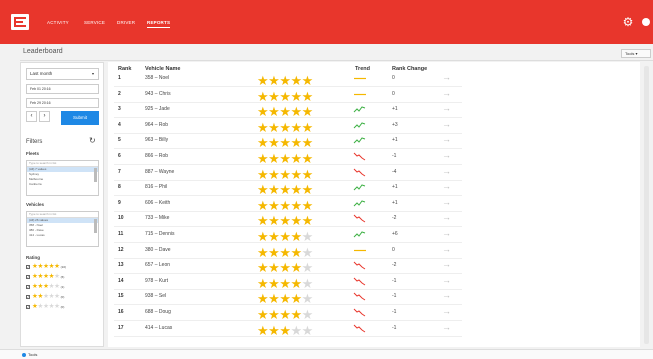 This screenshot has height=359, width=653. Describe the element at coordinates (92, 140) in the screenshot. I see `reset-icon: ↻` at that location.